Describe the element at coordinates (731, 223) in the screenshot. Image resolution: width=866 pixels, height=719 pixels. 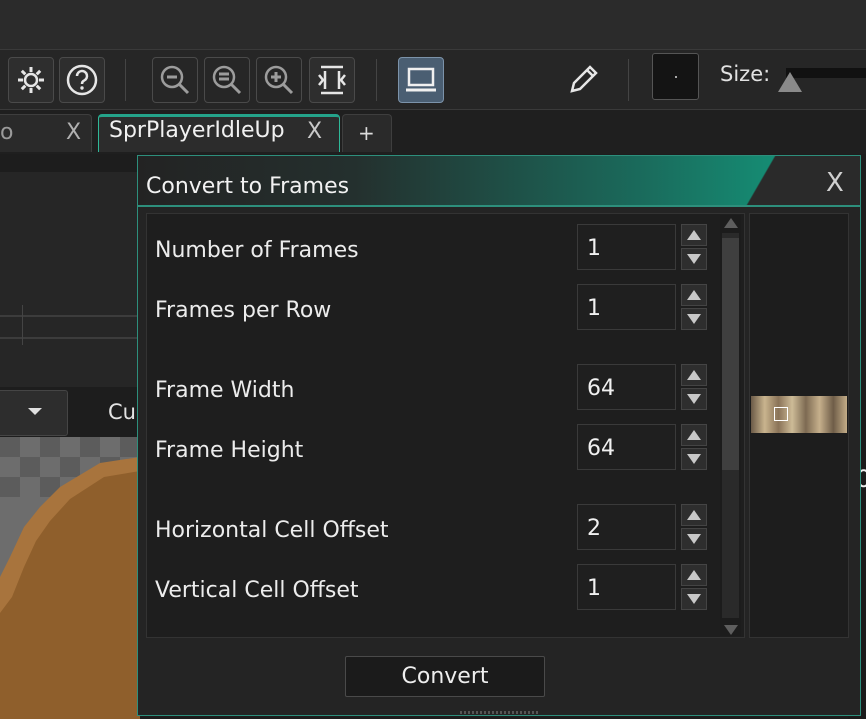
I see `scroll-up-icon` at that location.